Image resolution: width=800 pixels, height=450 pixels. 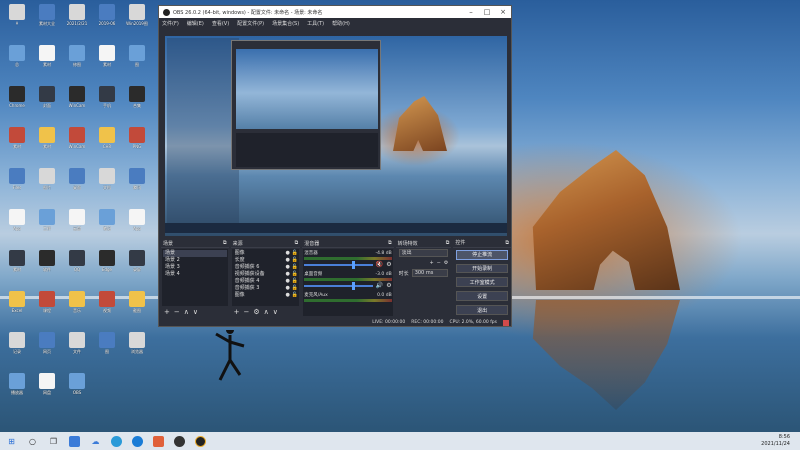 I want to click on duration-input: 300 ms, so click(x=430, y=273).